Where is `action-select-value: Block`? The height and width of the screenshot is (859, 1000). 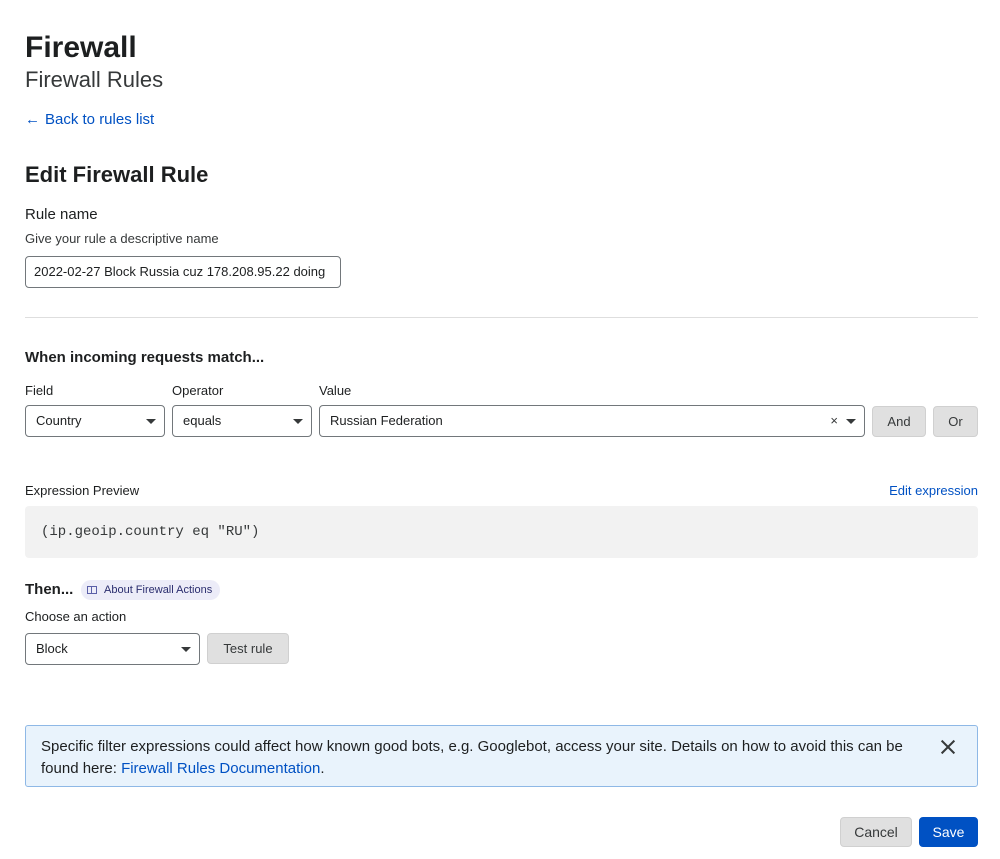 action-select-value: Block is located at coordinates (52, 648).